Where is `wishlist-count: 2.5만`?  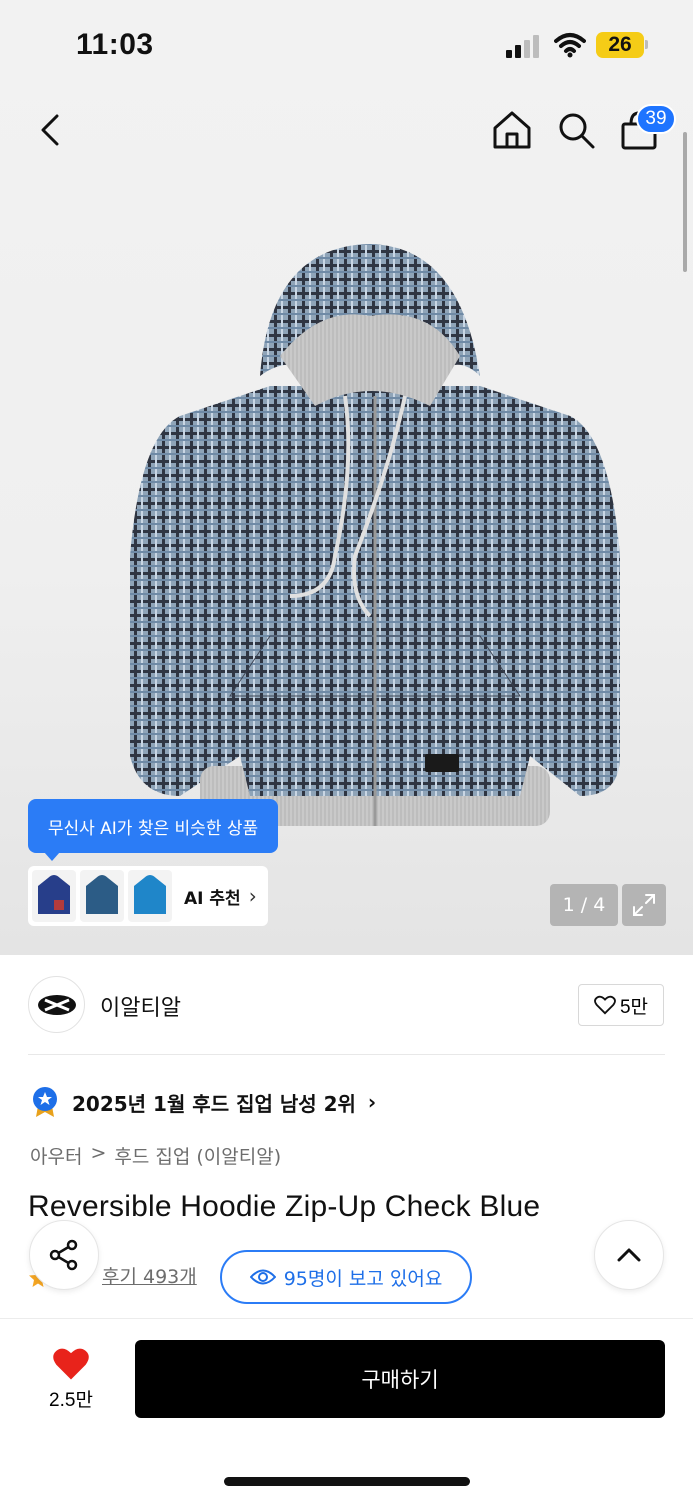
wishlist-count: 2.5만 is located at coordinates (71, 1400).